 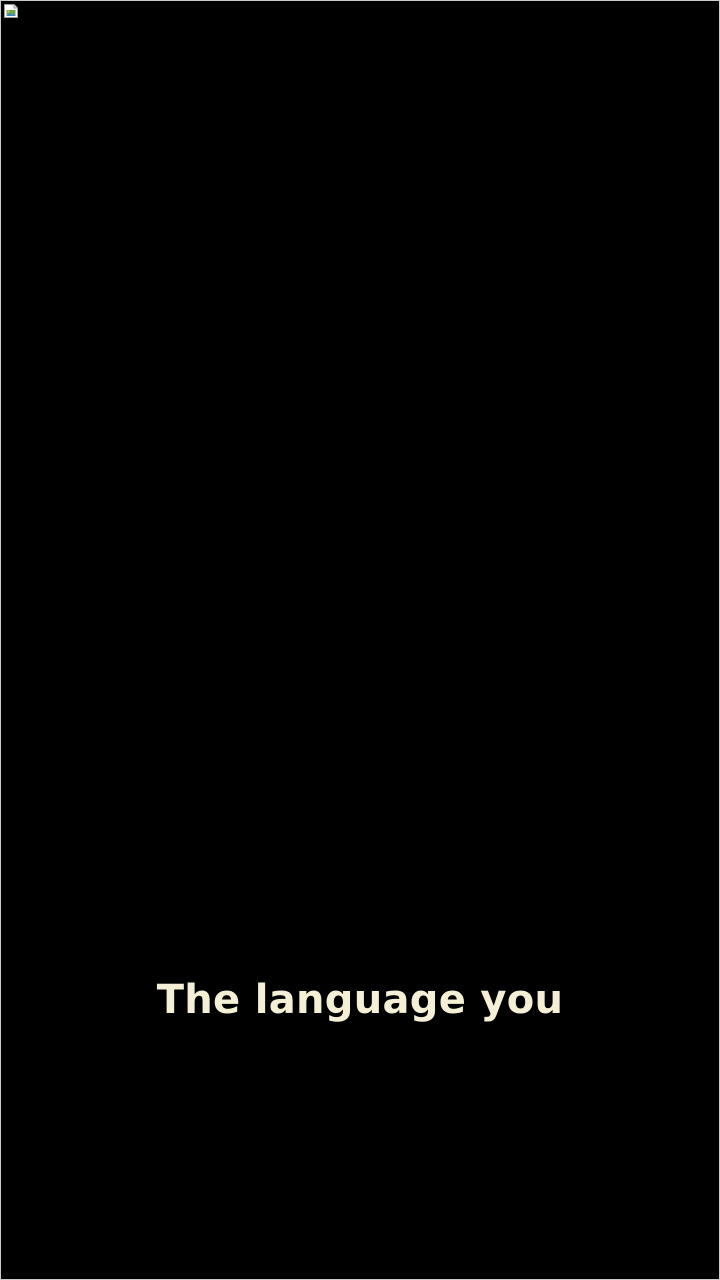 I want to click on broken-image-icon, so click(x=11, y=11).